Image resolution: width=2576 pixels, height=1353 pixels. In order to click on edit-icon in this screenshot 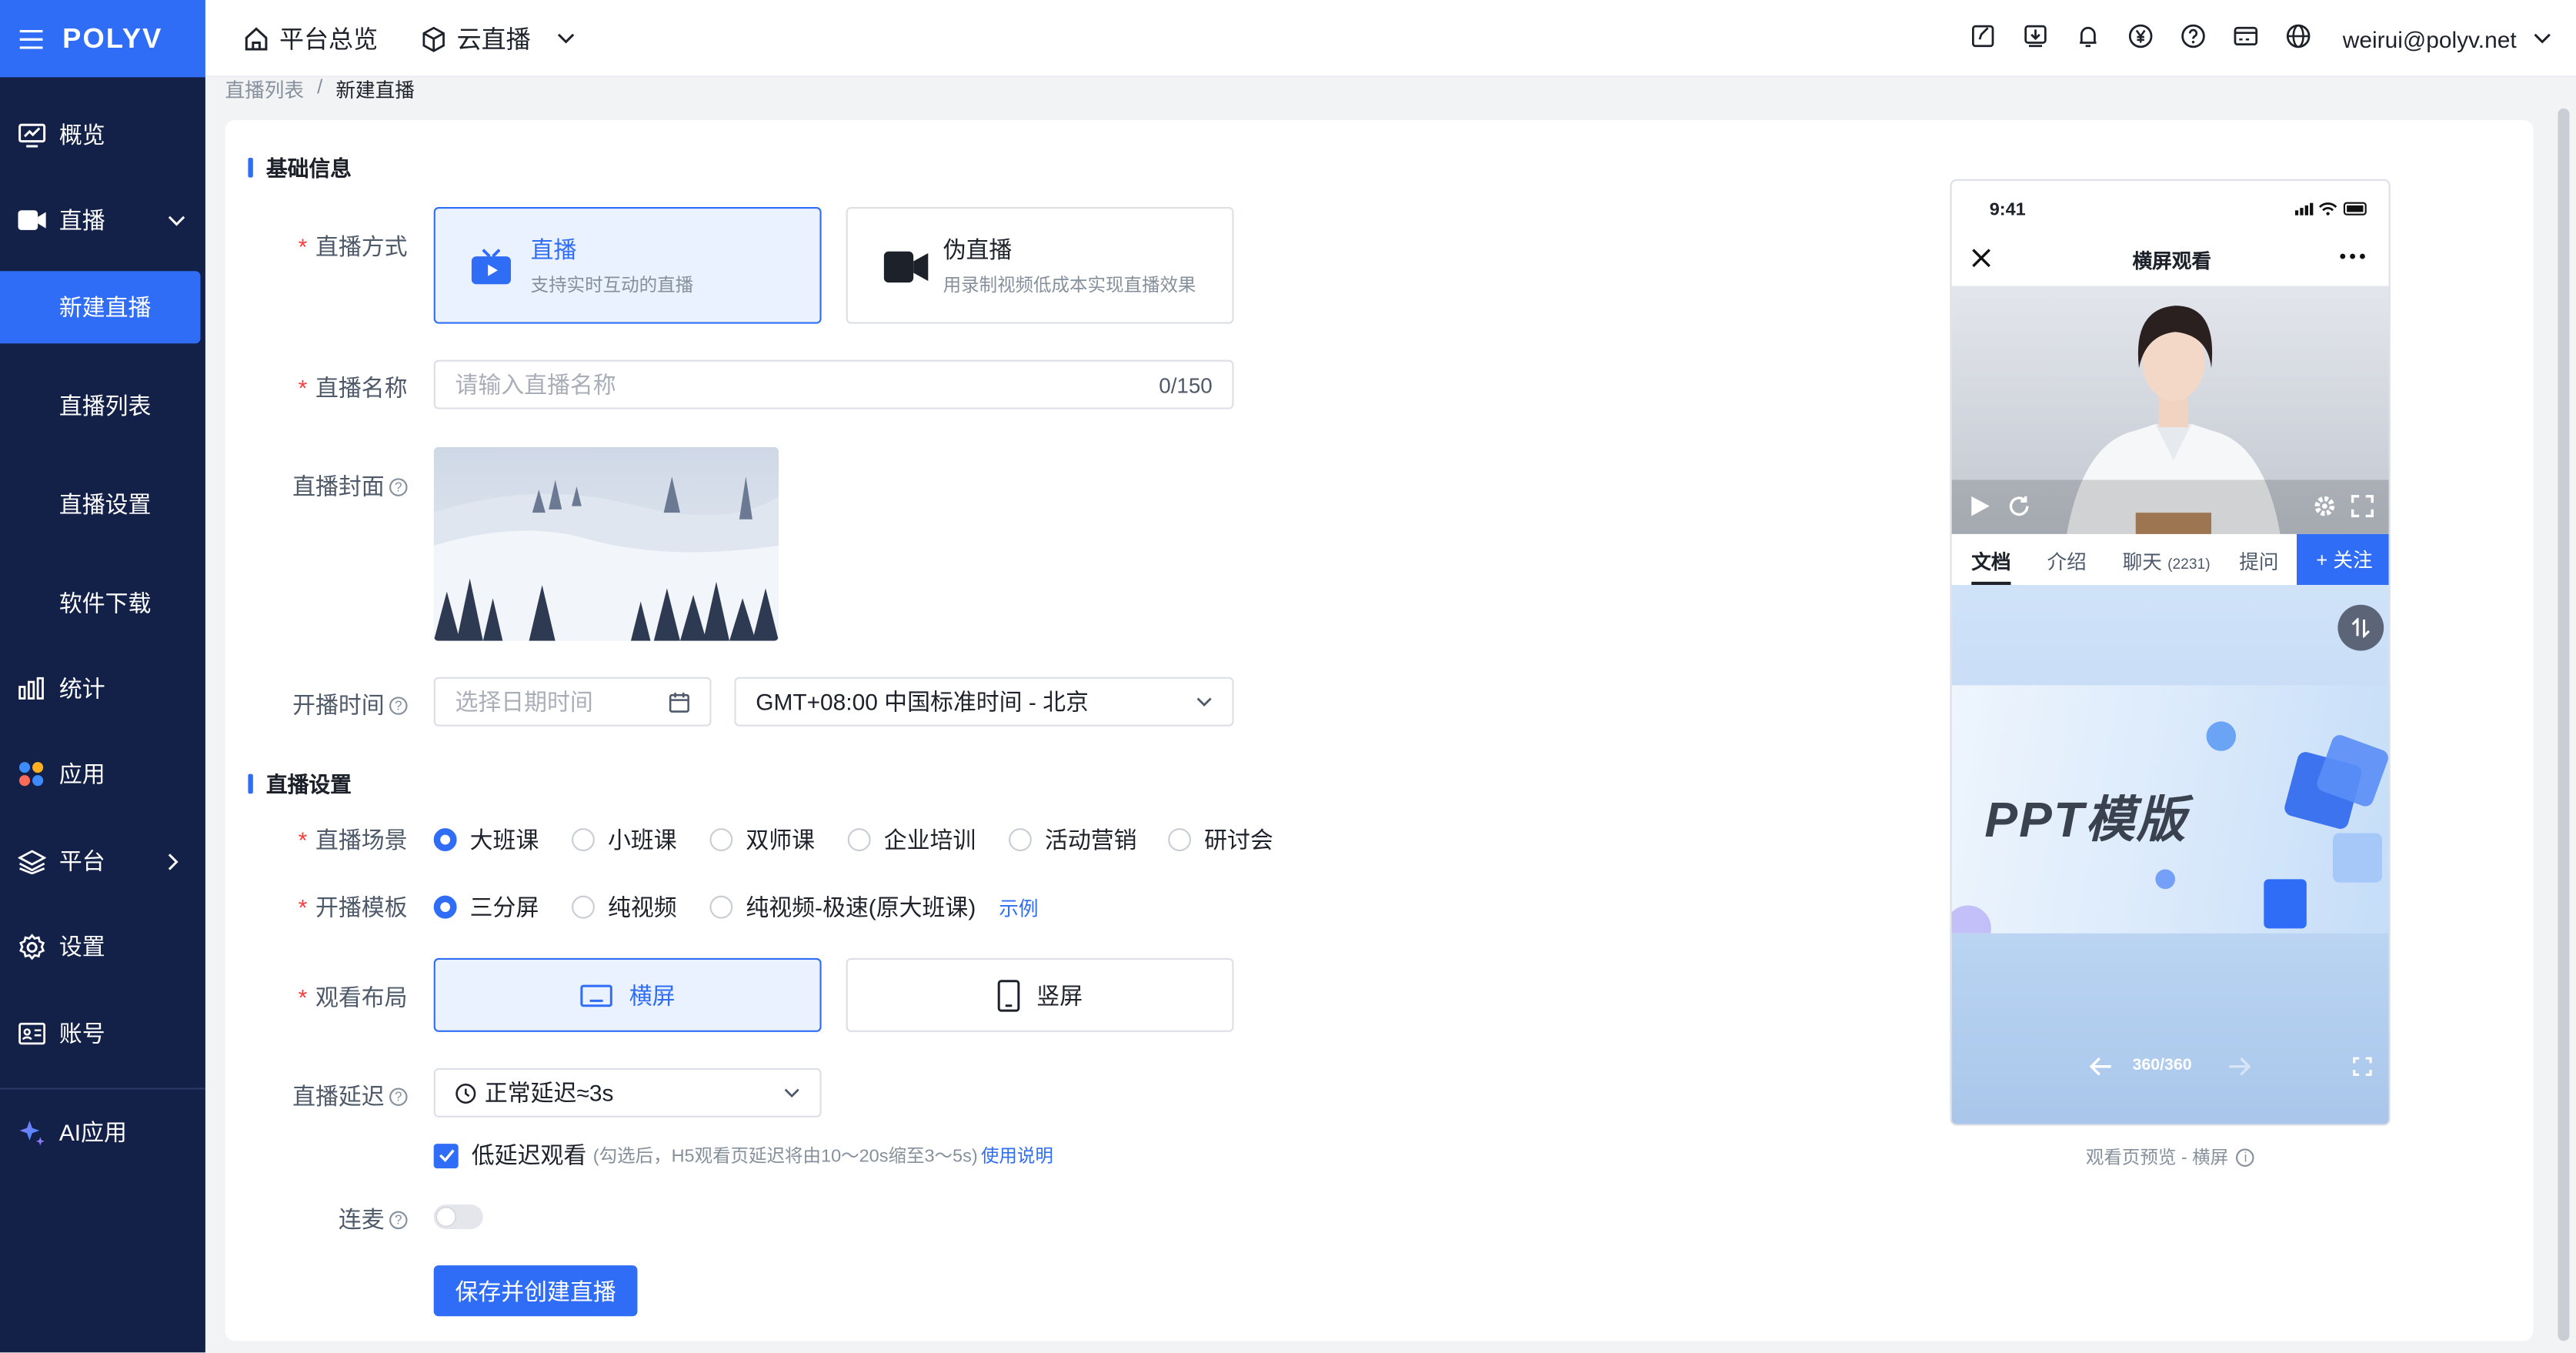, I will do `click(1984, 37)`.